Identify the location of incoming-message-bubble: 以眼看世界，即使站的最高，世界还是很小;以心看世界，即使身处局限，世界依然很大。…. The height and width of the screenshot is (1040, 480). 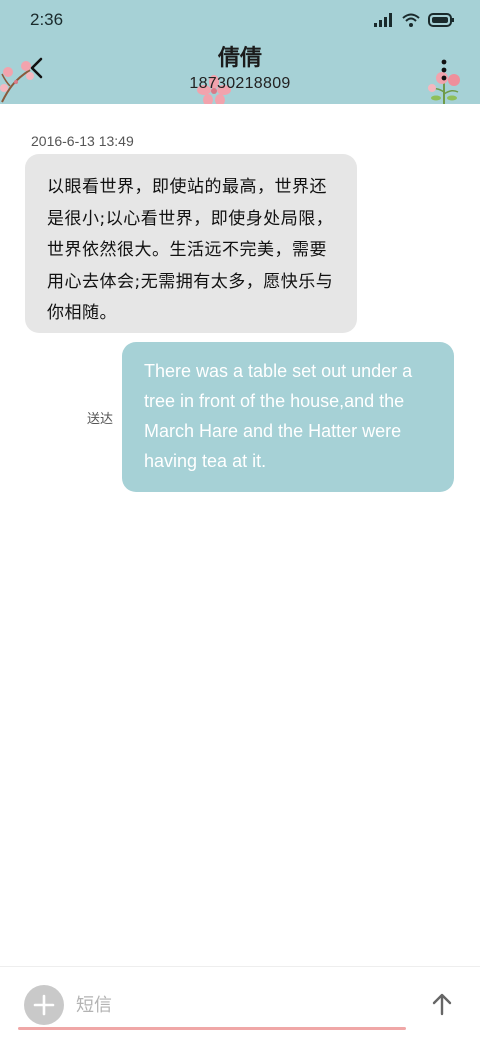
(191, 243).